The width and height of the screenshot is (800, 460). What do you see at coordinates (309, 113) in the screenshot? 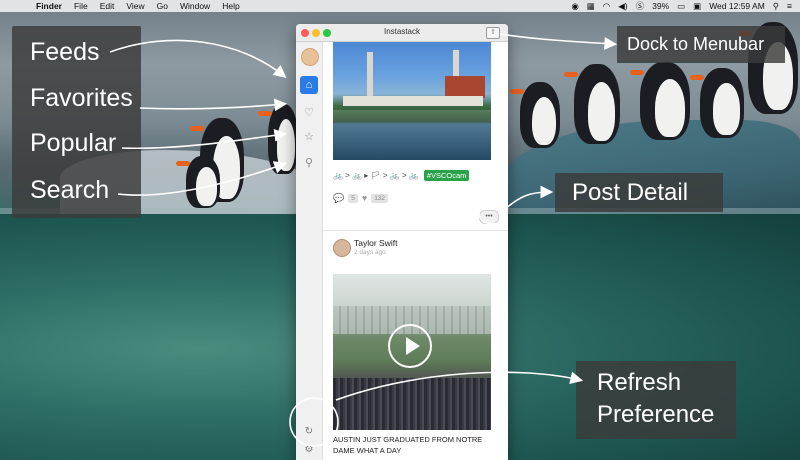
I see `heart-icon: ♡` at bounding box center [309, 113].